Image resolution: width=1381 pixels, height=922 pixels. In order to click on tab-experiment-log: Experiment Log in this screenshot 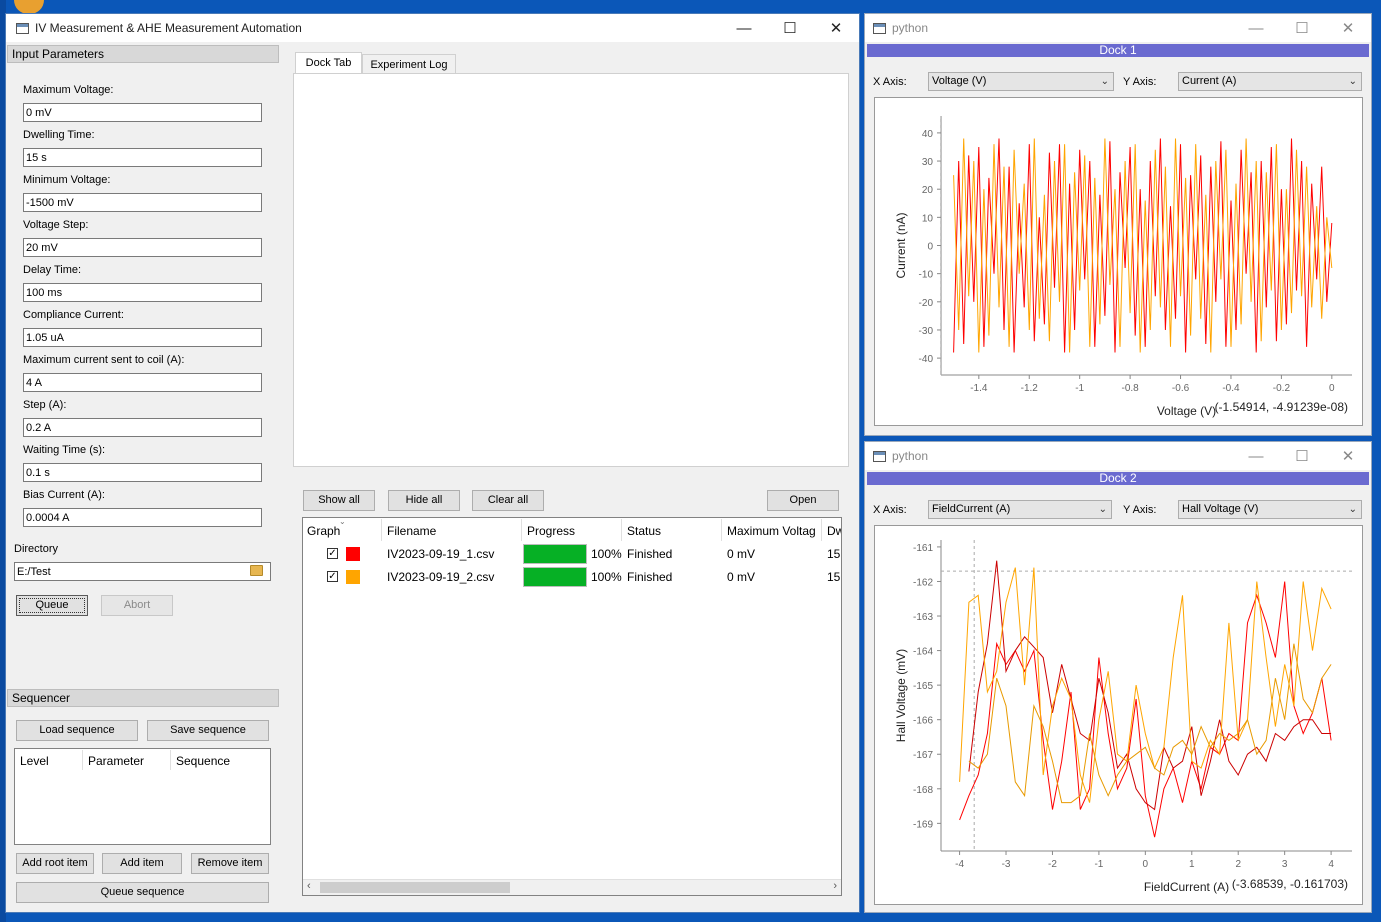, I will do `click(409, 64)`.